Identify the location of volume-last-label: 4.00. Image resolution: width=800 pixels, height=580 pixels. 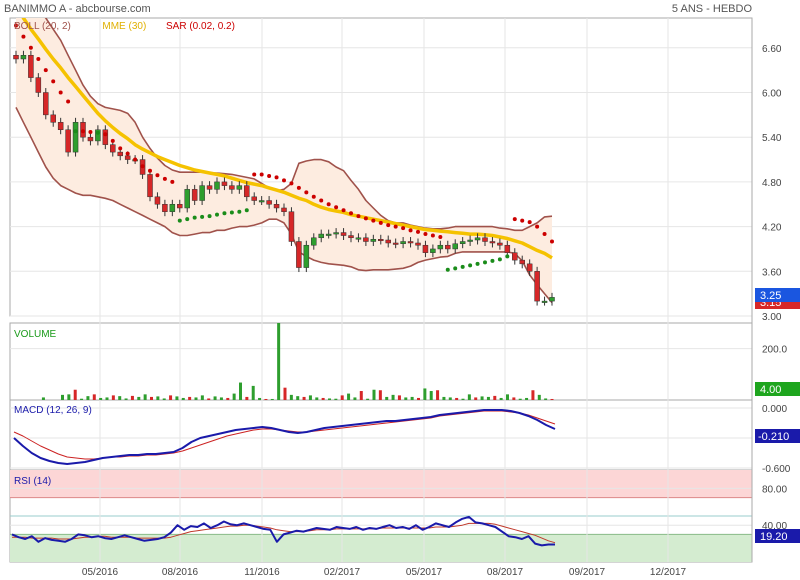
(770, 390).